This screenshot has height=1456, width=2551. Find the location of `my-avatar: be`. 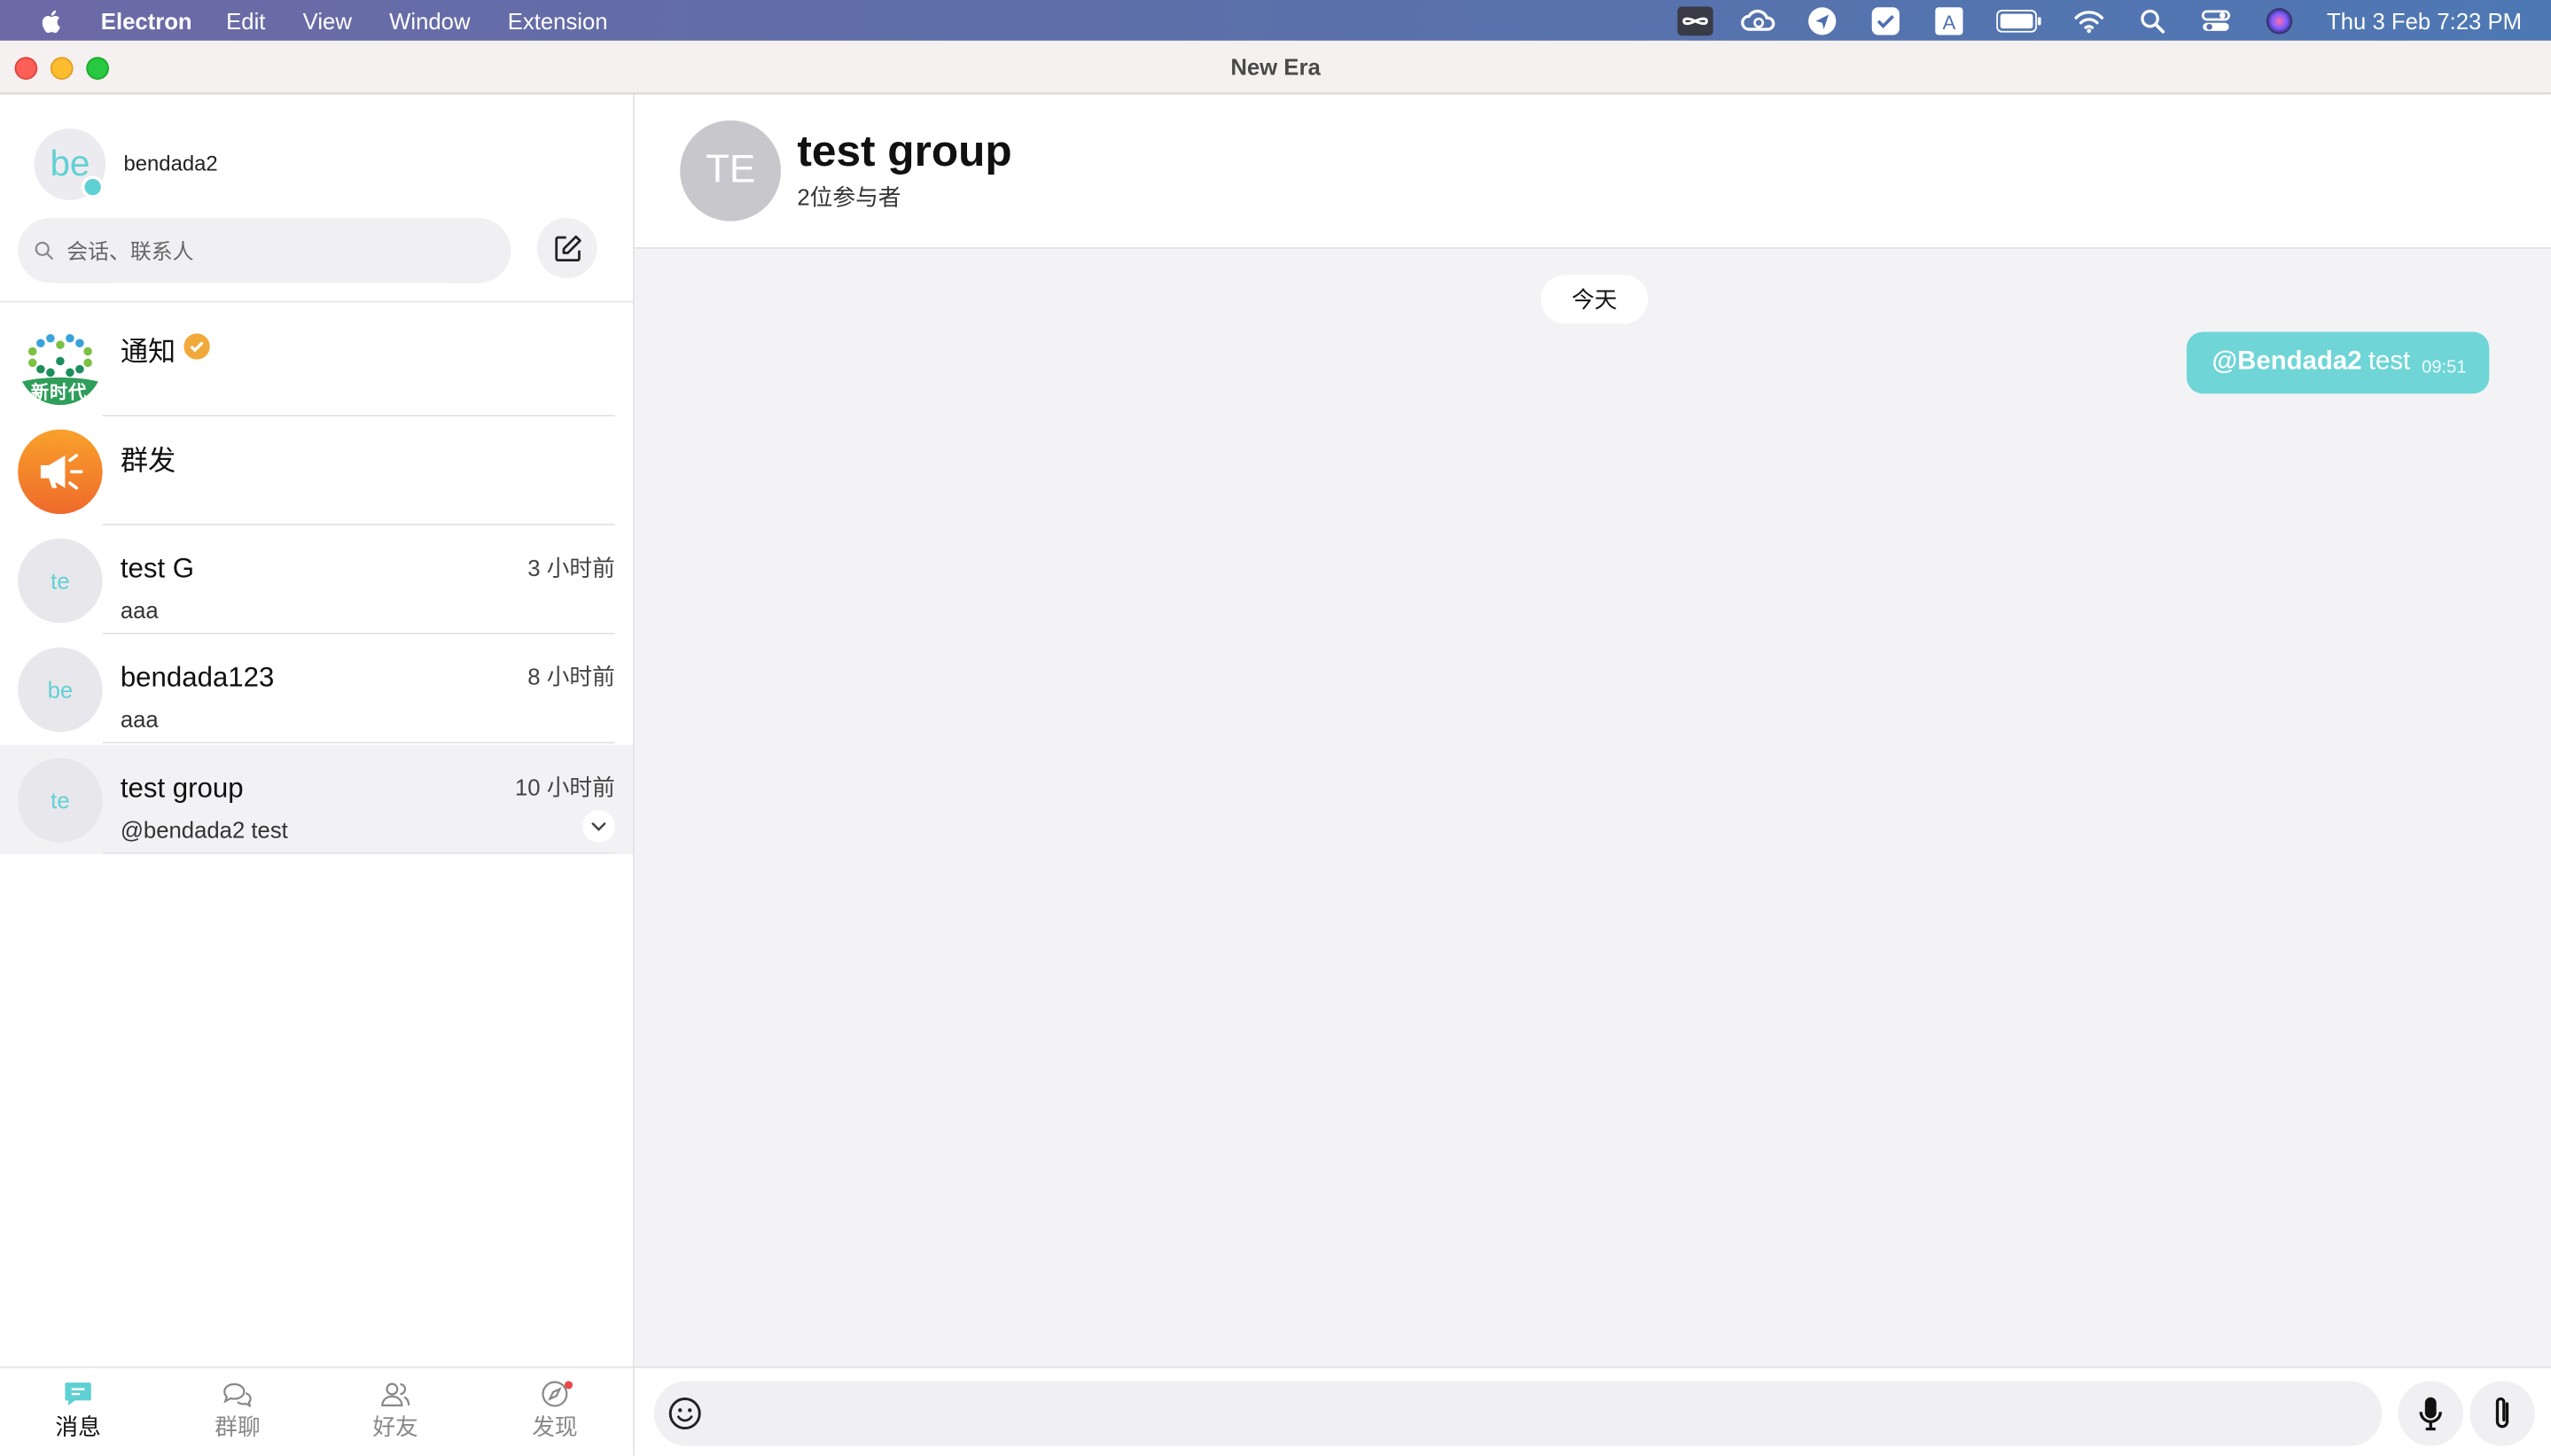

my-avatar: be is located at coordinates (70, 164).